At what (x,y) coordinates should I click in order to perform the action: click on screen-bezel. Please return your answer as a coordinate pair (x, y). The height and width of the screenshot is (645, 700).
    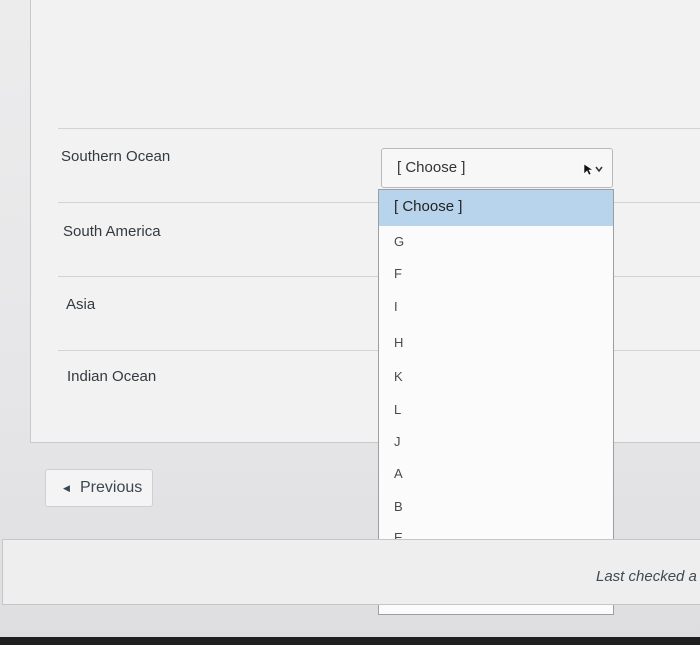
    Looking at the image, I should click on (350, 641).